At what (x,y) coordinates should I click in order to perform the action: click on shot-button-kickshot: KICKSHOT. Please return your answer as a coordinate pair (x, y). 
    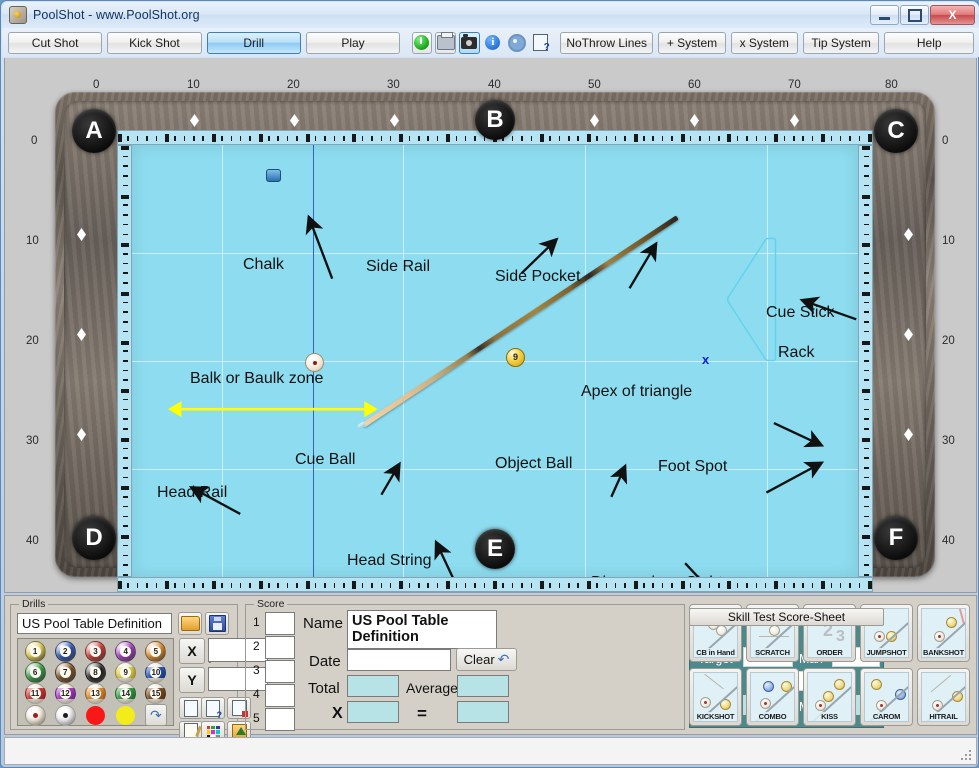
    Looking at the image, I should click on (715, 697).